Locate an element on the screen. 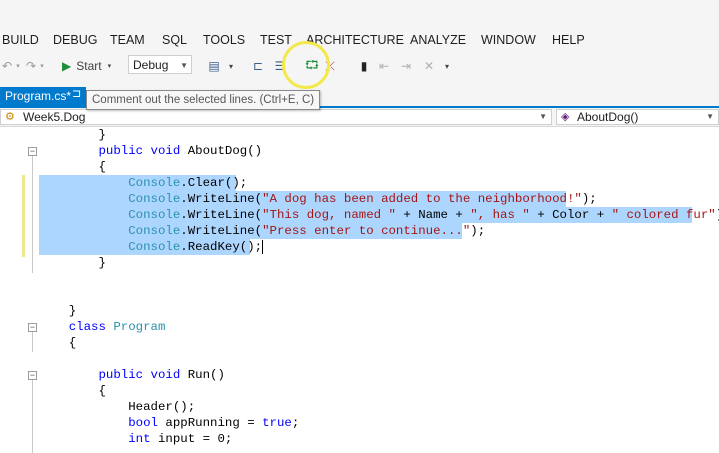  menu-architecture: ARCHITECTURE is located at coordinates (355, 40).